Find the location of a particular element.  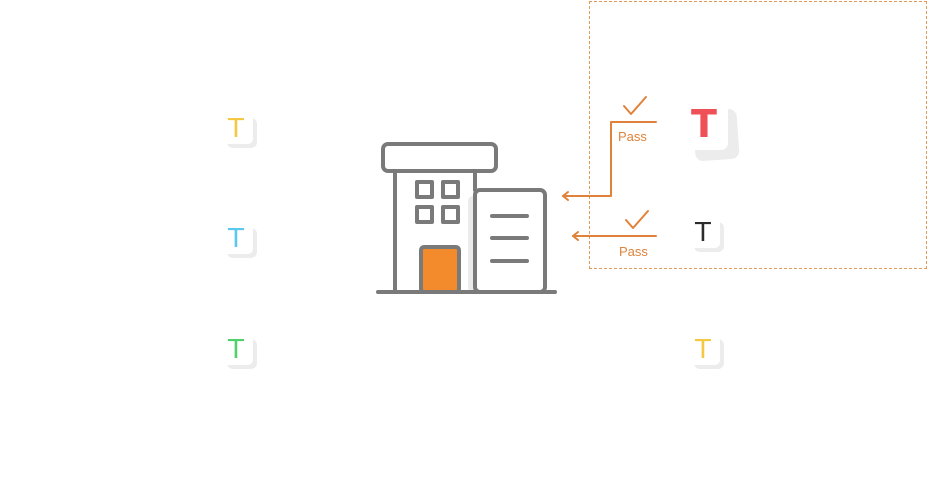

t-tile-dark-right: T is located at coordinates (707, 235).